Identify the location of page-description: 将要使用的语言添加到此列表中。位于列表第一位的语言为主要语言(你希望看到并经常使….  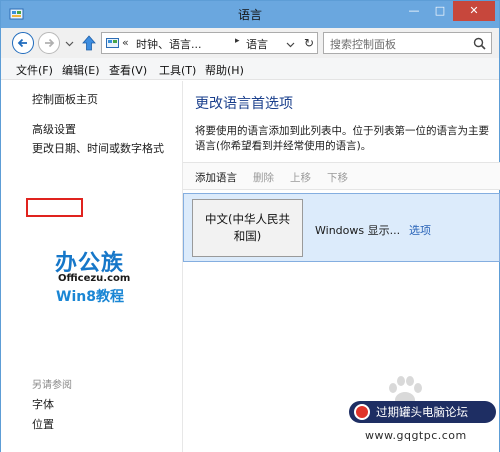
(342, 138).